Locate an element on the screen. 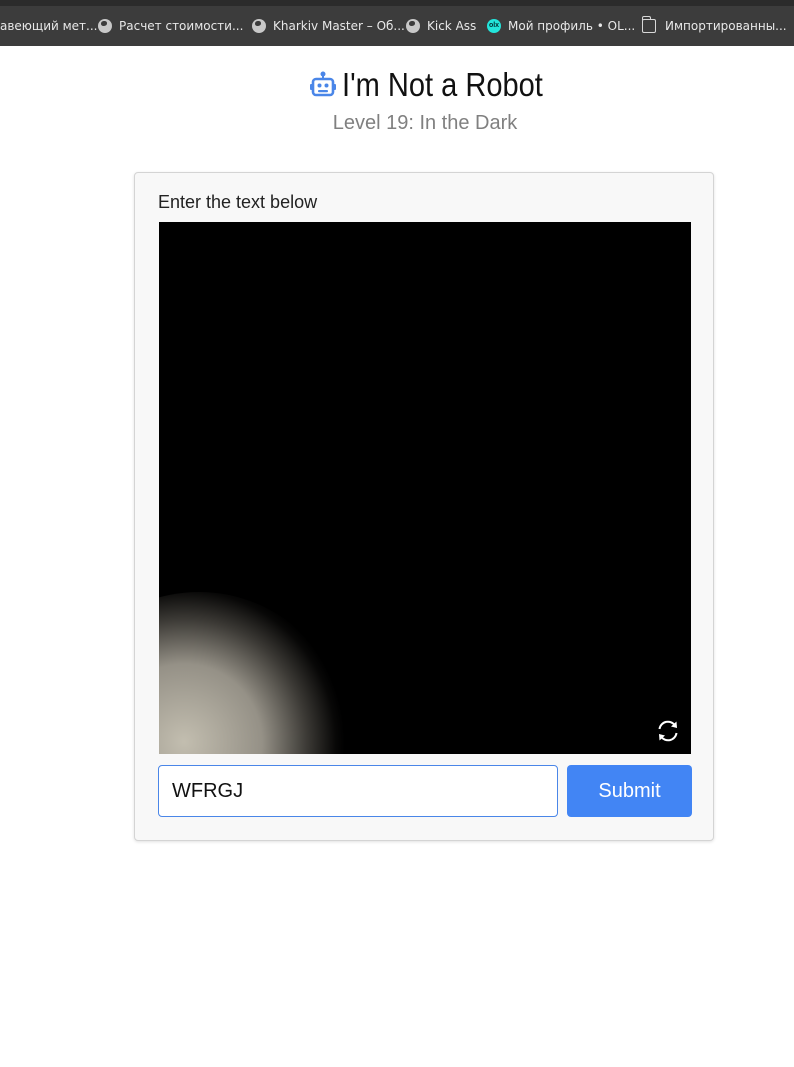 This screenshot has width=794, height=1067. robot-icon is located at coordinates (322, 84).